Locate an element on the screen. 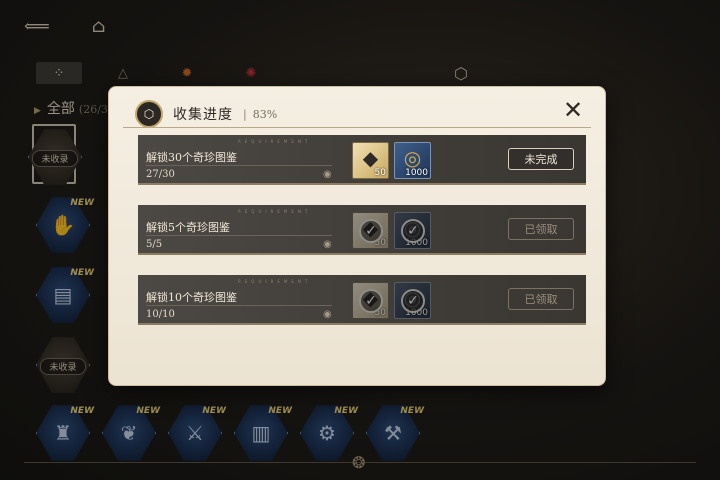 The image size is (720, 480). progress-percent: 83% is located at coordinates (265, 114).